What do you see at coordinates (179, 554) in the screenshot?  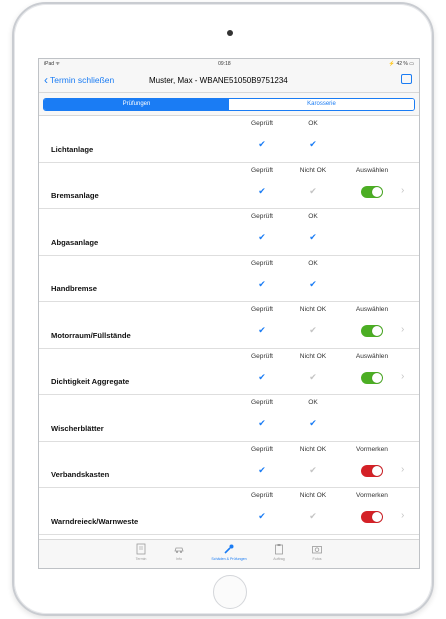 I see `tab-info: Info` at bounding box center [179, 554].